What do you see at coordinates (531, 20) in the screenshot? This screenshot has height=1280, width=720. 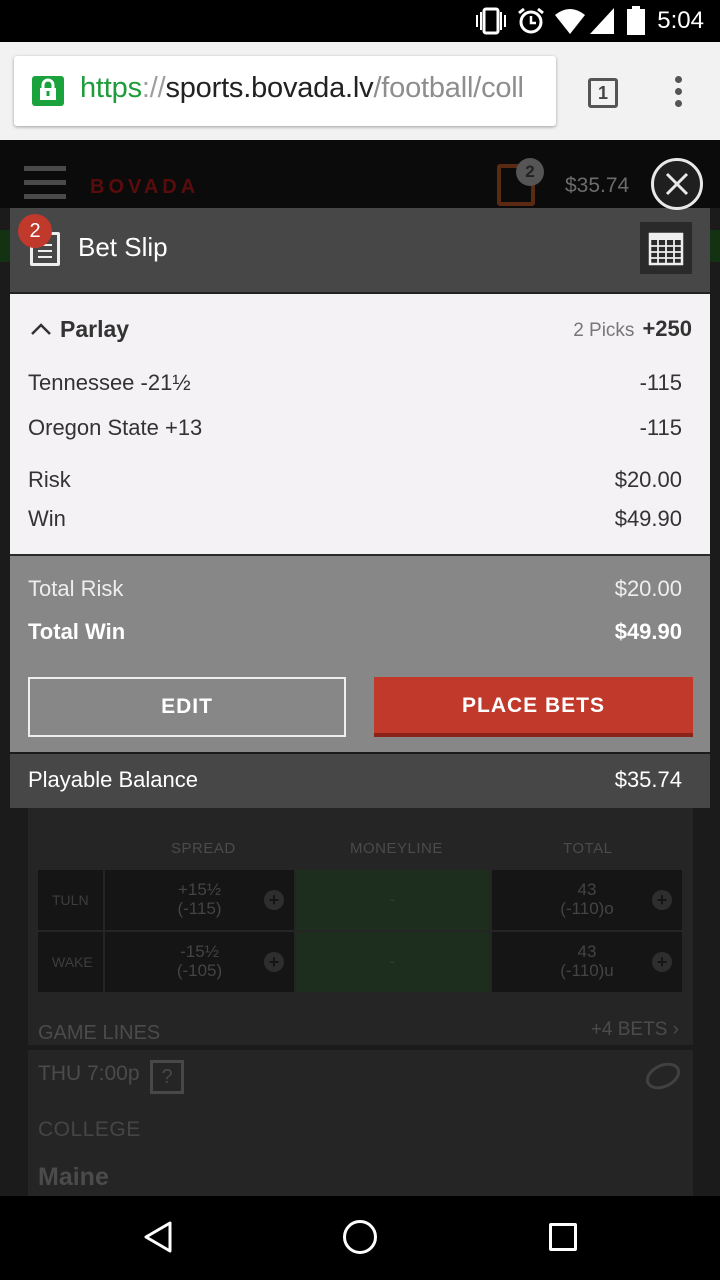 I see `alarm-icon` at bounding box center [531, 20].